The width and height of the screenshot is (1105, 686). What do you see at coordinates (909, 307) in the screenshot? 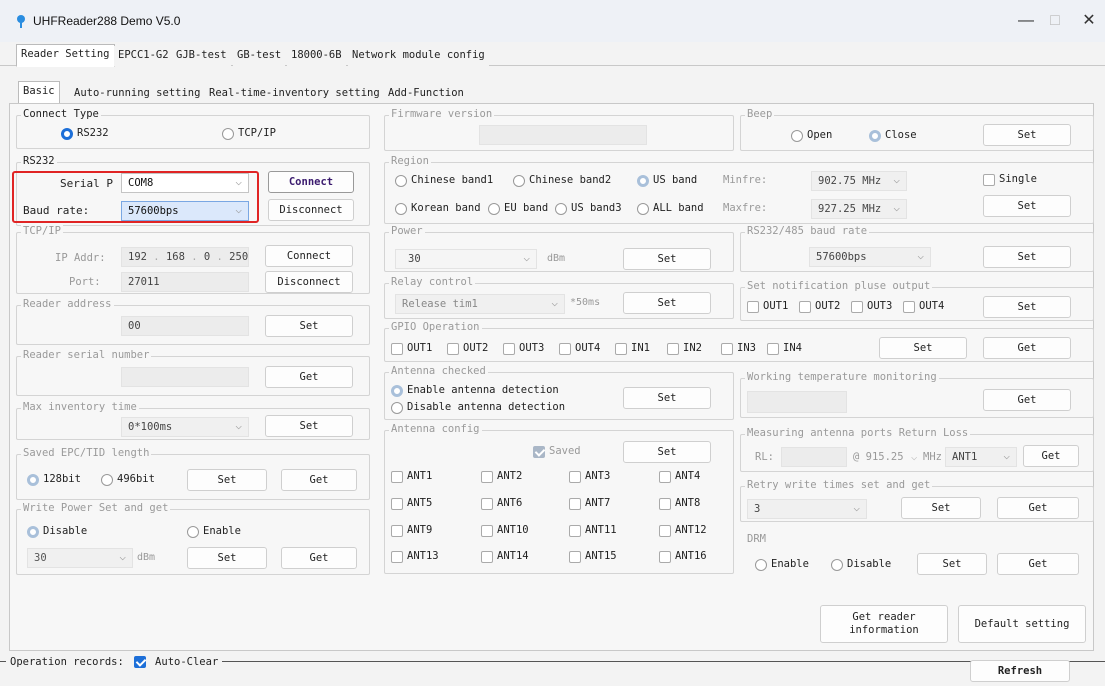
I see `notify-out4-checkbox` at bounding box center [909, 307].